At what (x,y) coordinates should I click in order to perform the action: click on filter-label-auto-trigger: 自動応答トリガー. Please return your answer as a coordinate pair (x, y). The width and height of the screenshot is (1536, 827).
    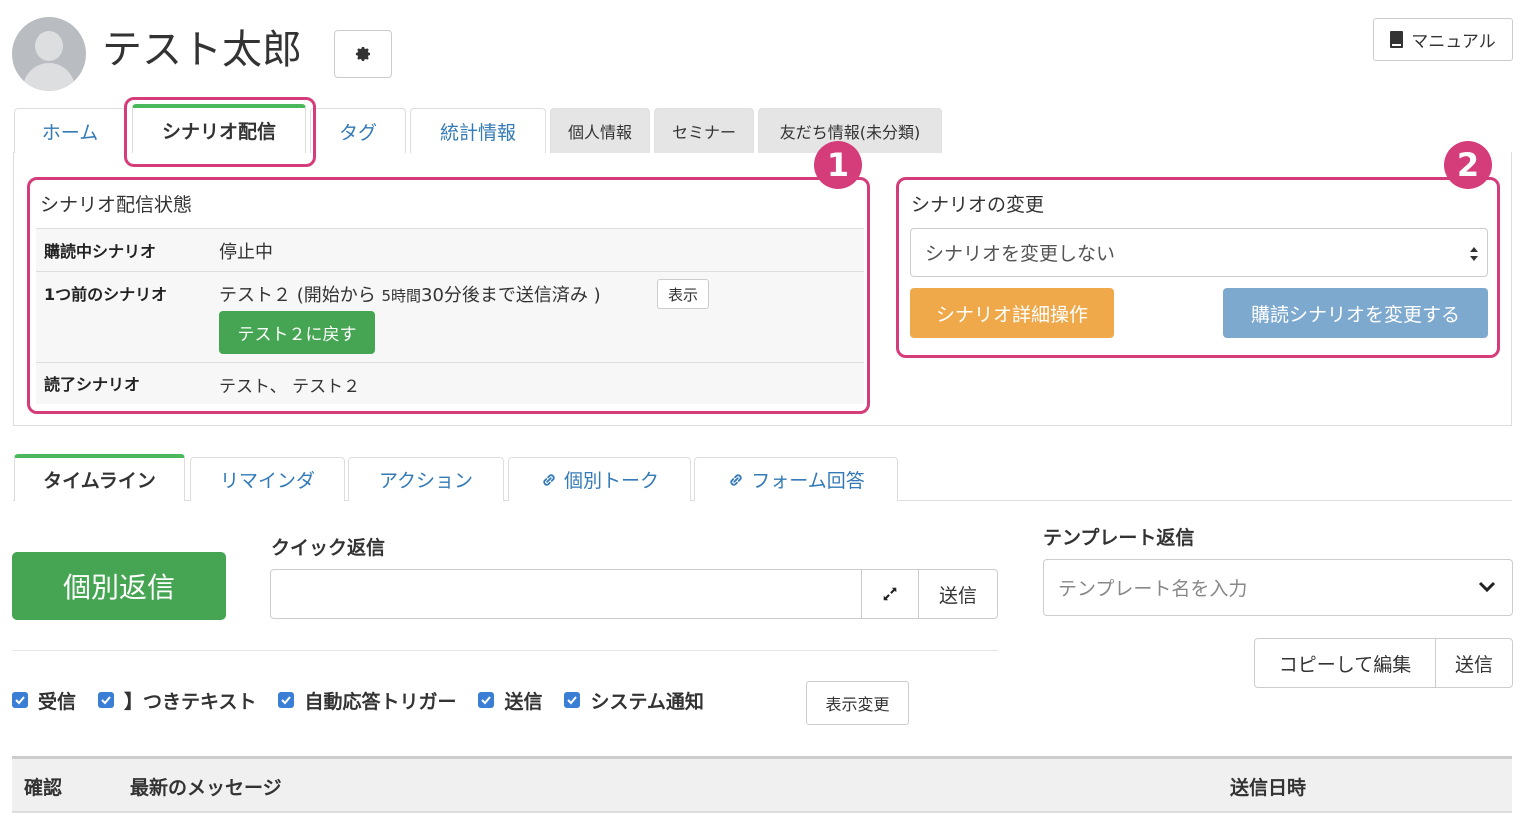
    Looking at the image, I should click on (380, 701).